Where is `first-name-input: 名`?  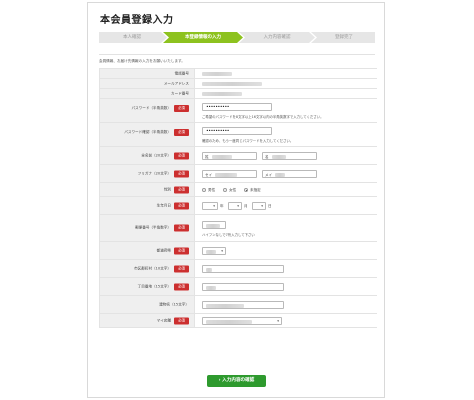 first-name-input: 名 is located at coordinates (289, 156).